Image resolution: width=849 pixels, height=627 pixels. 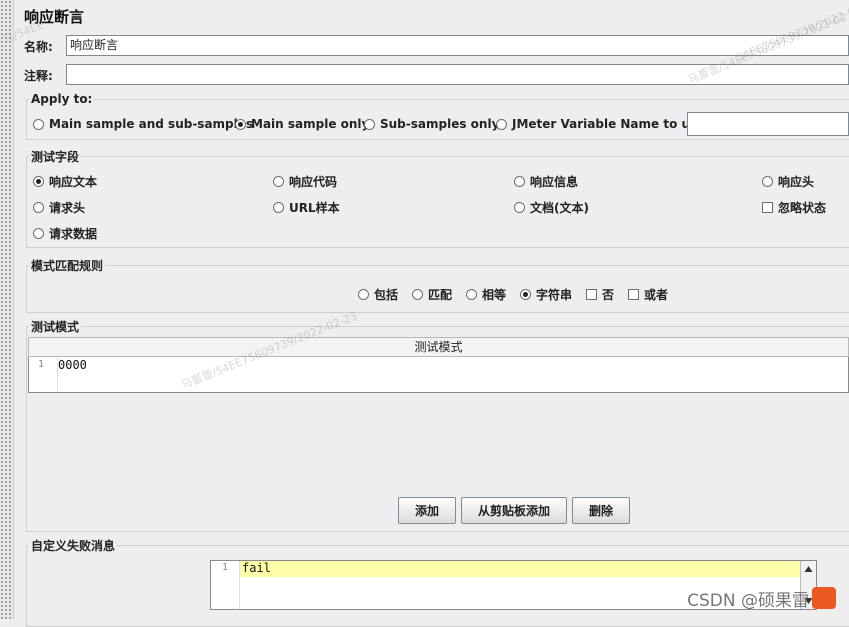 What do you see at coordinates (796, 182) in the screenshot?
I see `radio-label: 响应头` at bounding box center [796, 182].